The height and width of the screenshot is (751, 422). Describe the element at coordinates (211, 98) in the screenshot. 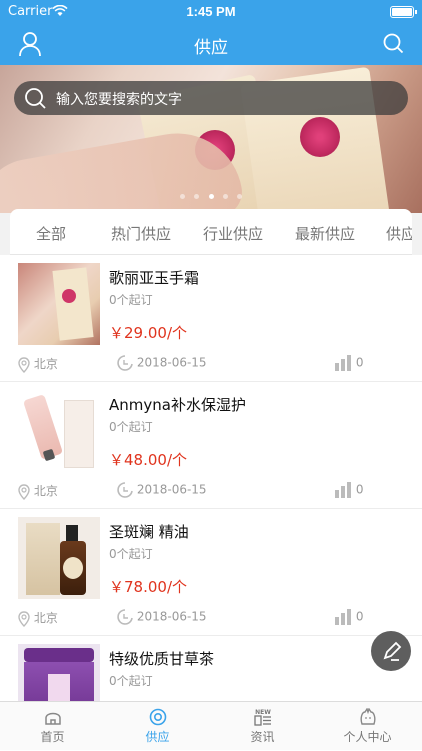

I see `search-bar: 输入您要搜索的文字` at that location.